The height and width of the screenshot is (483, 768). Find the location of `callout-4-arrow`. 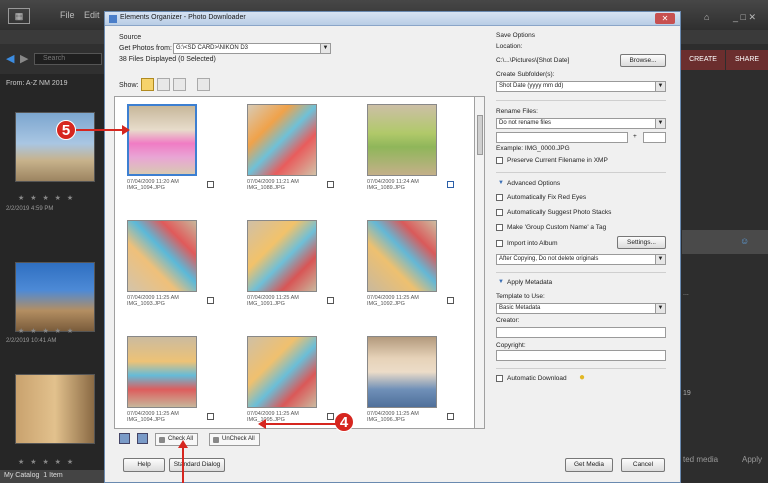

callout-4-arrow is located at coordinates (297, 424).